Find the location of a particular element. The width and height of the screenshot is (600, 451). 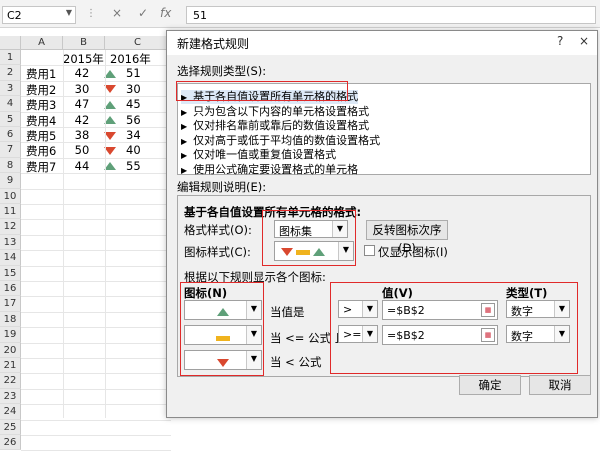

icon-select-1: ▼ is located at coordinates (223, 310).